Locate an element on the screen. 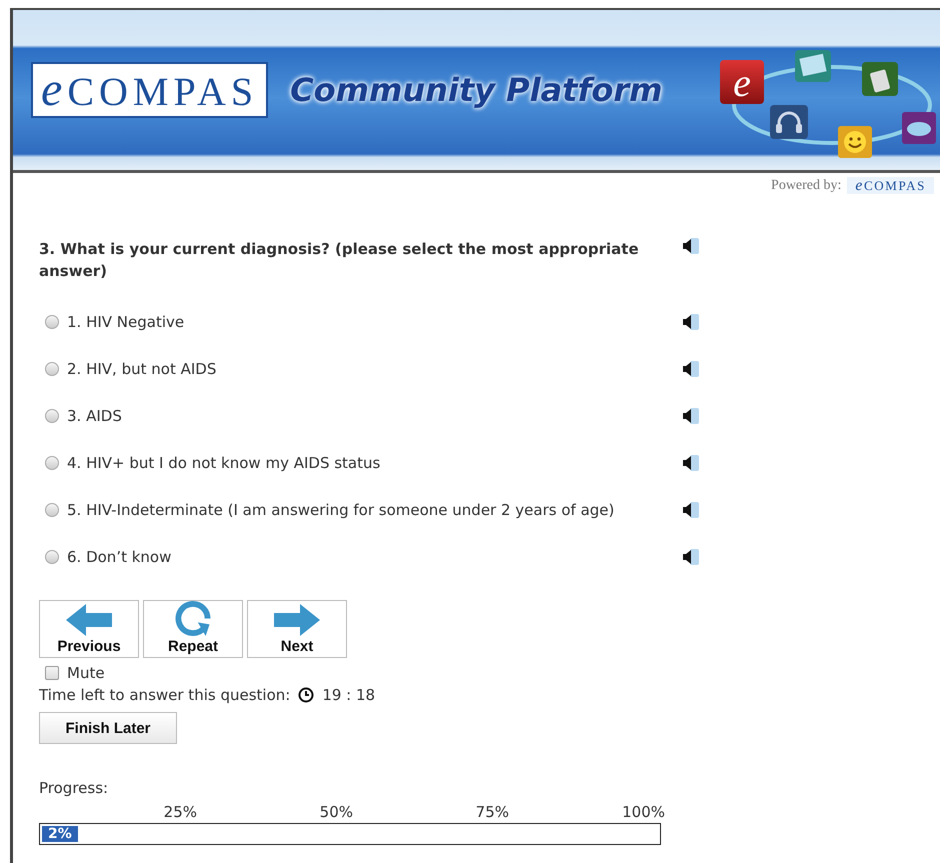 Image resolution: width=940 pixels, height=863 pixels. app-tile: e is located at coordinates (742, 82).